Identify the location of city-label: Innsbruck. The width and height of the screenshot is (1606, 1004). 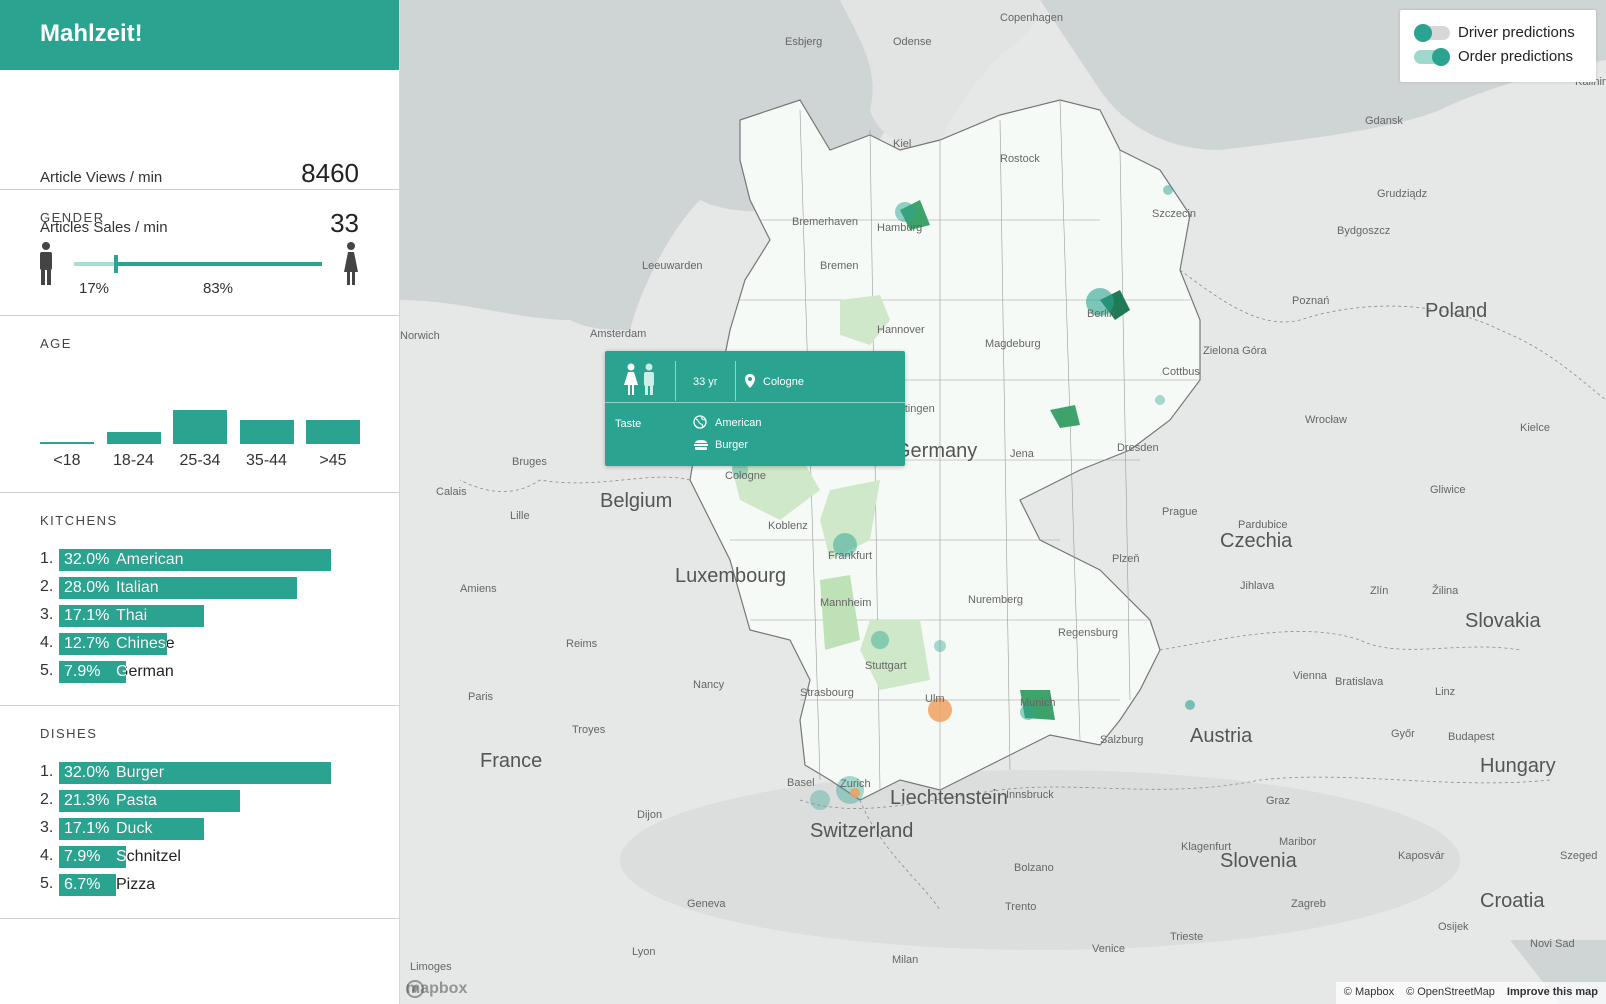
(1030, 795).